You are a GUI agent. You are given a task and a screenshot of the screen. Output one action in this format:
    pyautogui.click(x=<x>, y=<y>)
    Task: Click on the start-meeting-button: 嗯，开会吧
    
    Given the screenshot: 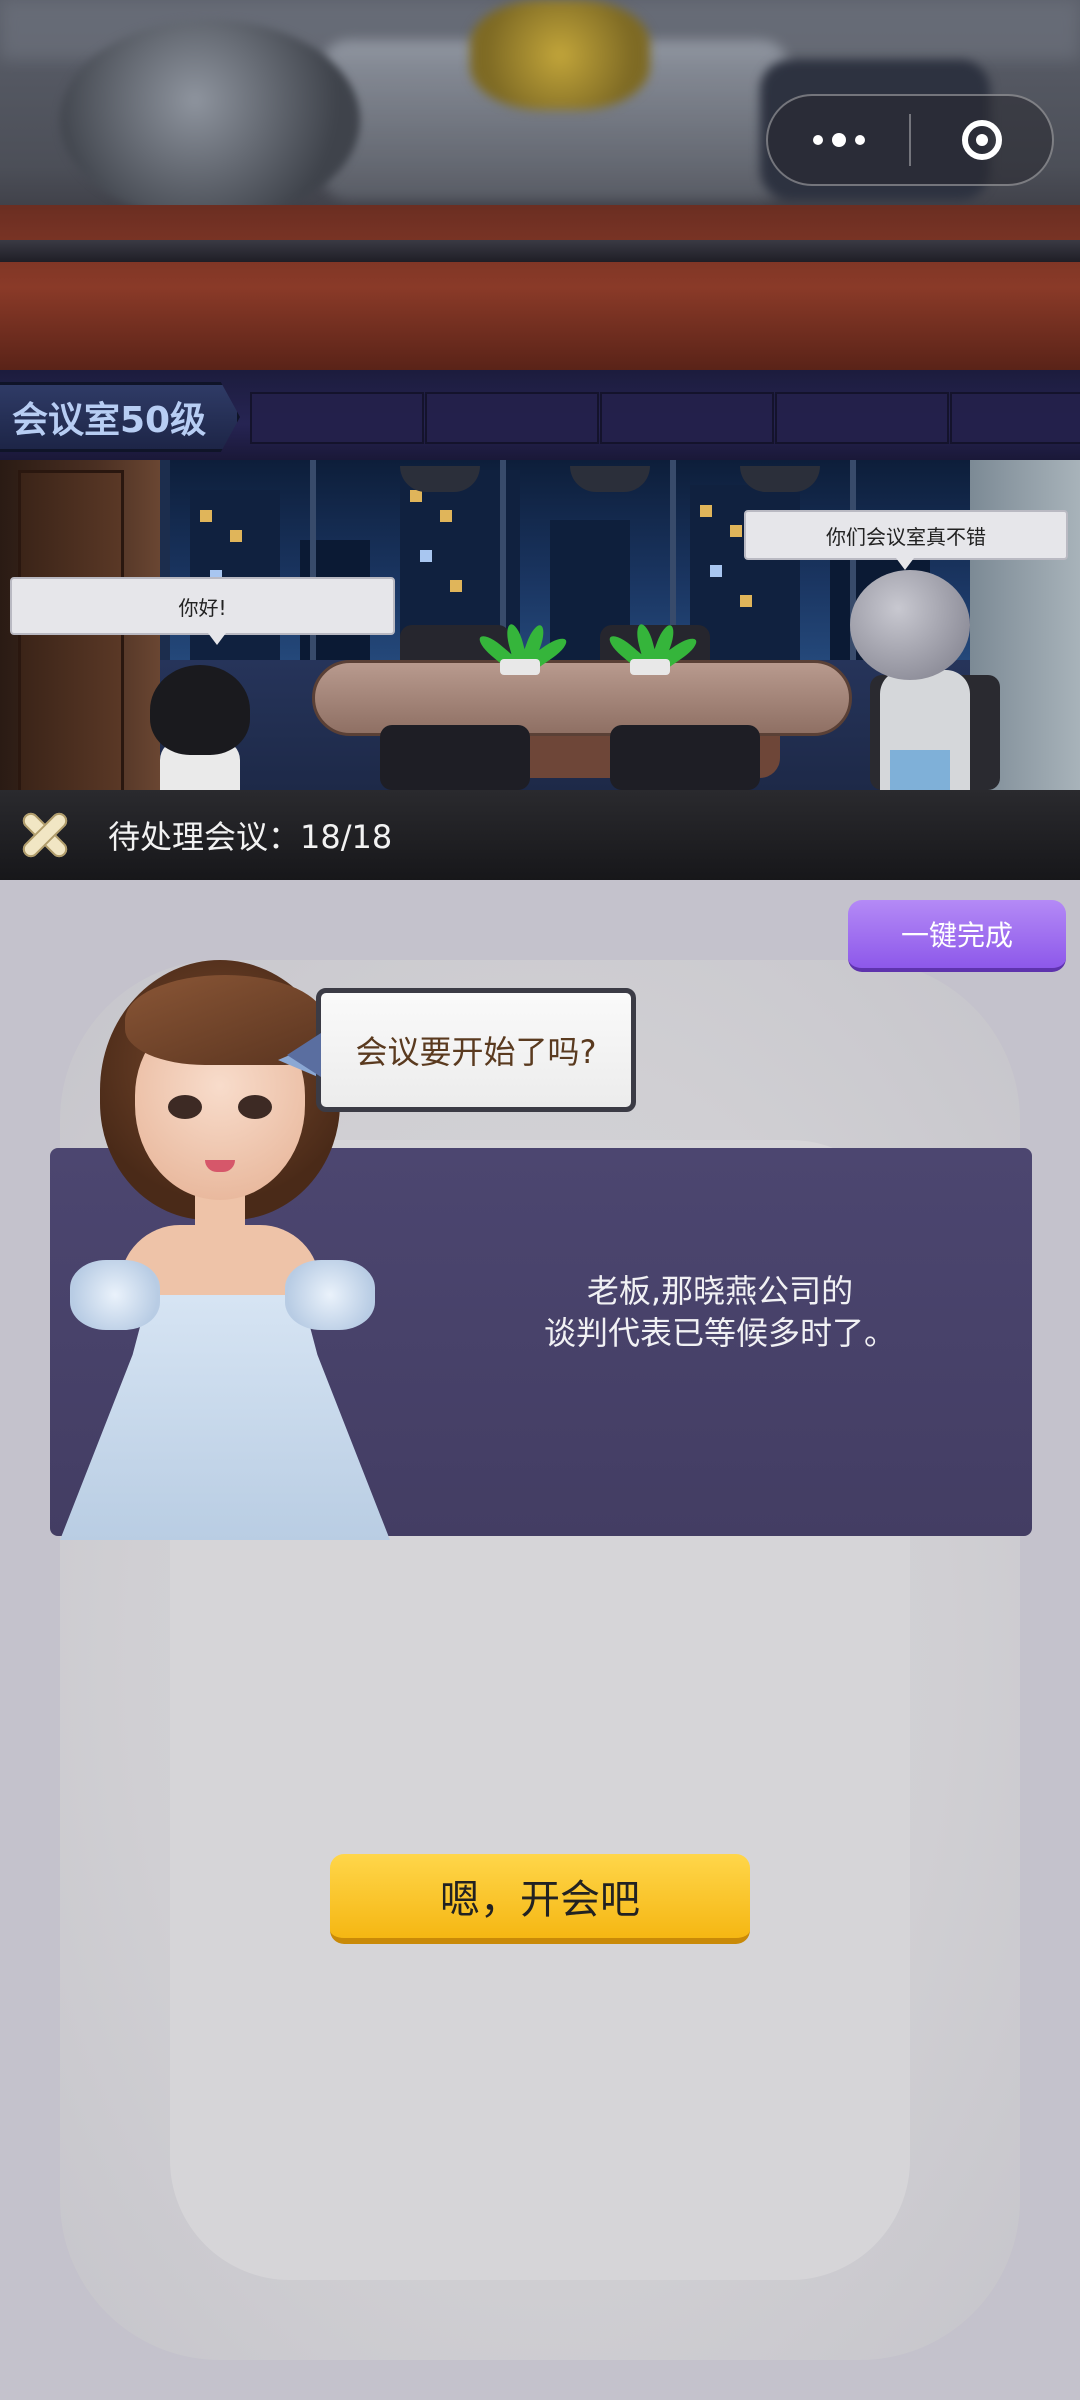 What is the action you would take?
    pyautogui.click(x=540, y=1899)
    